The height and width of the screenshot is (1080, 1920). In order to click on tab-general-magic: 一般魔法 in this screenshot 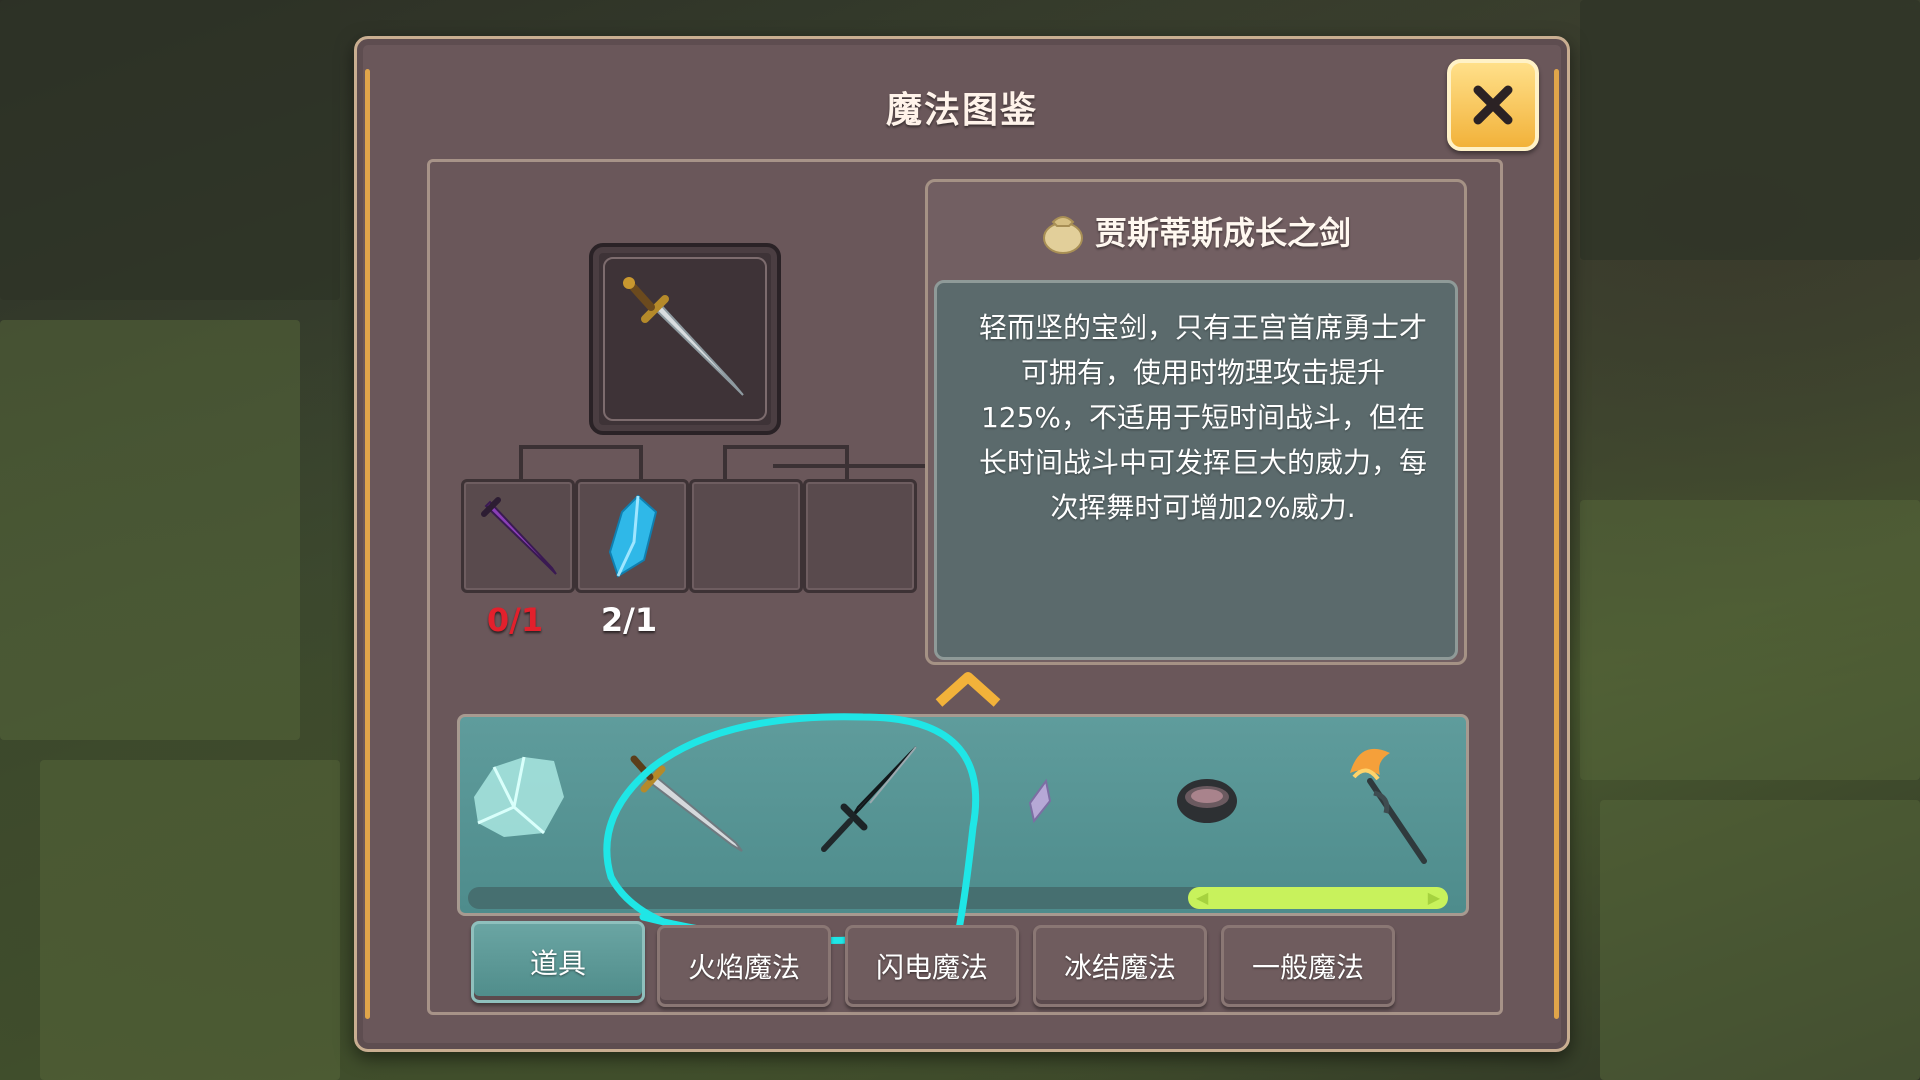, I will do `click(1308, 966)`.